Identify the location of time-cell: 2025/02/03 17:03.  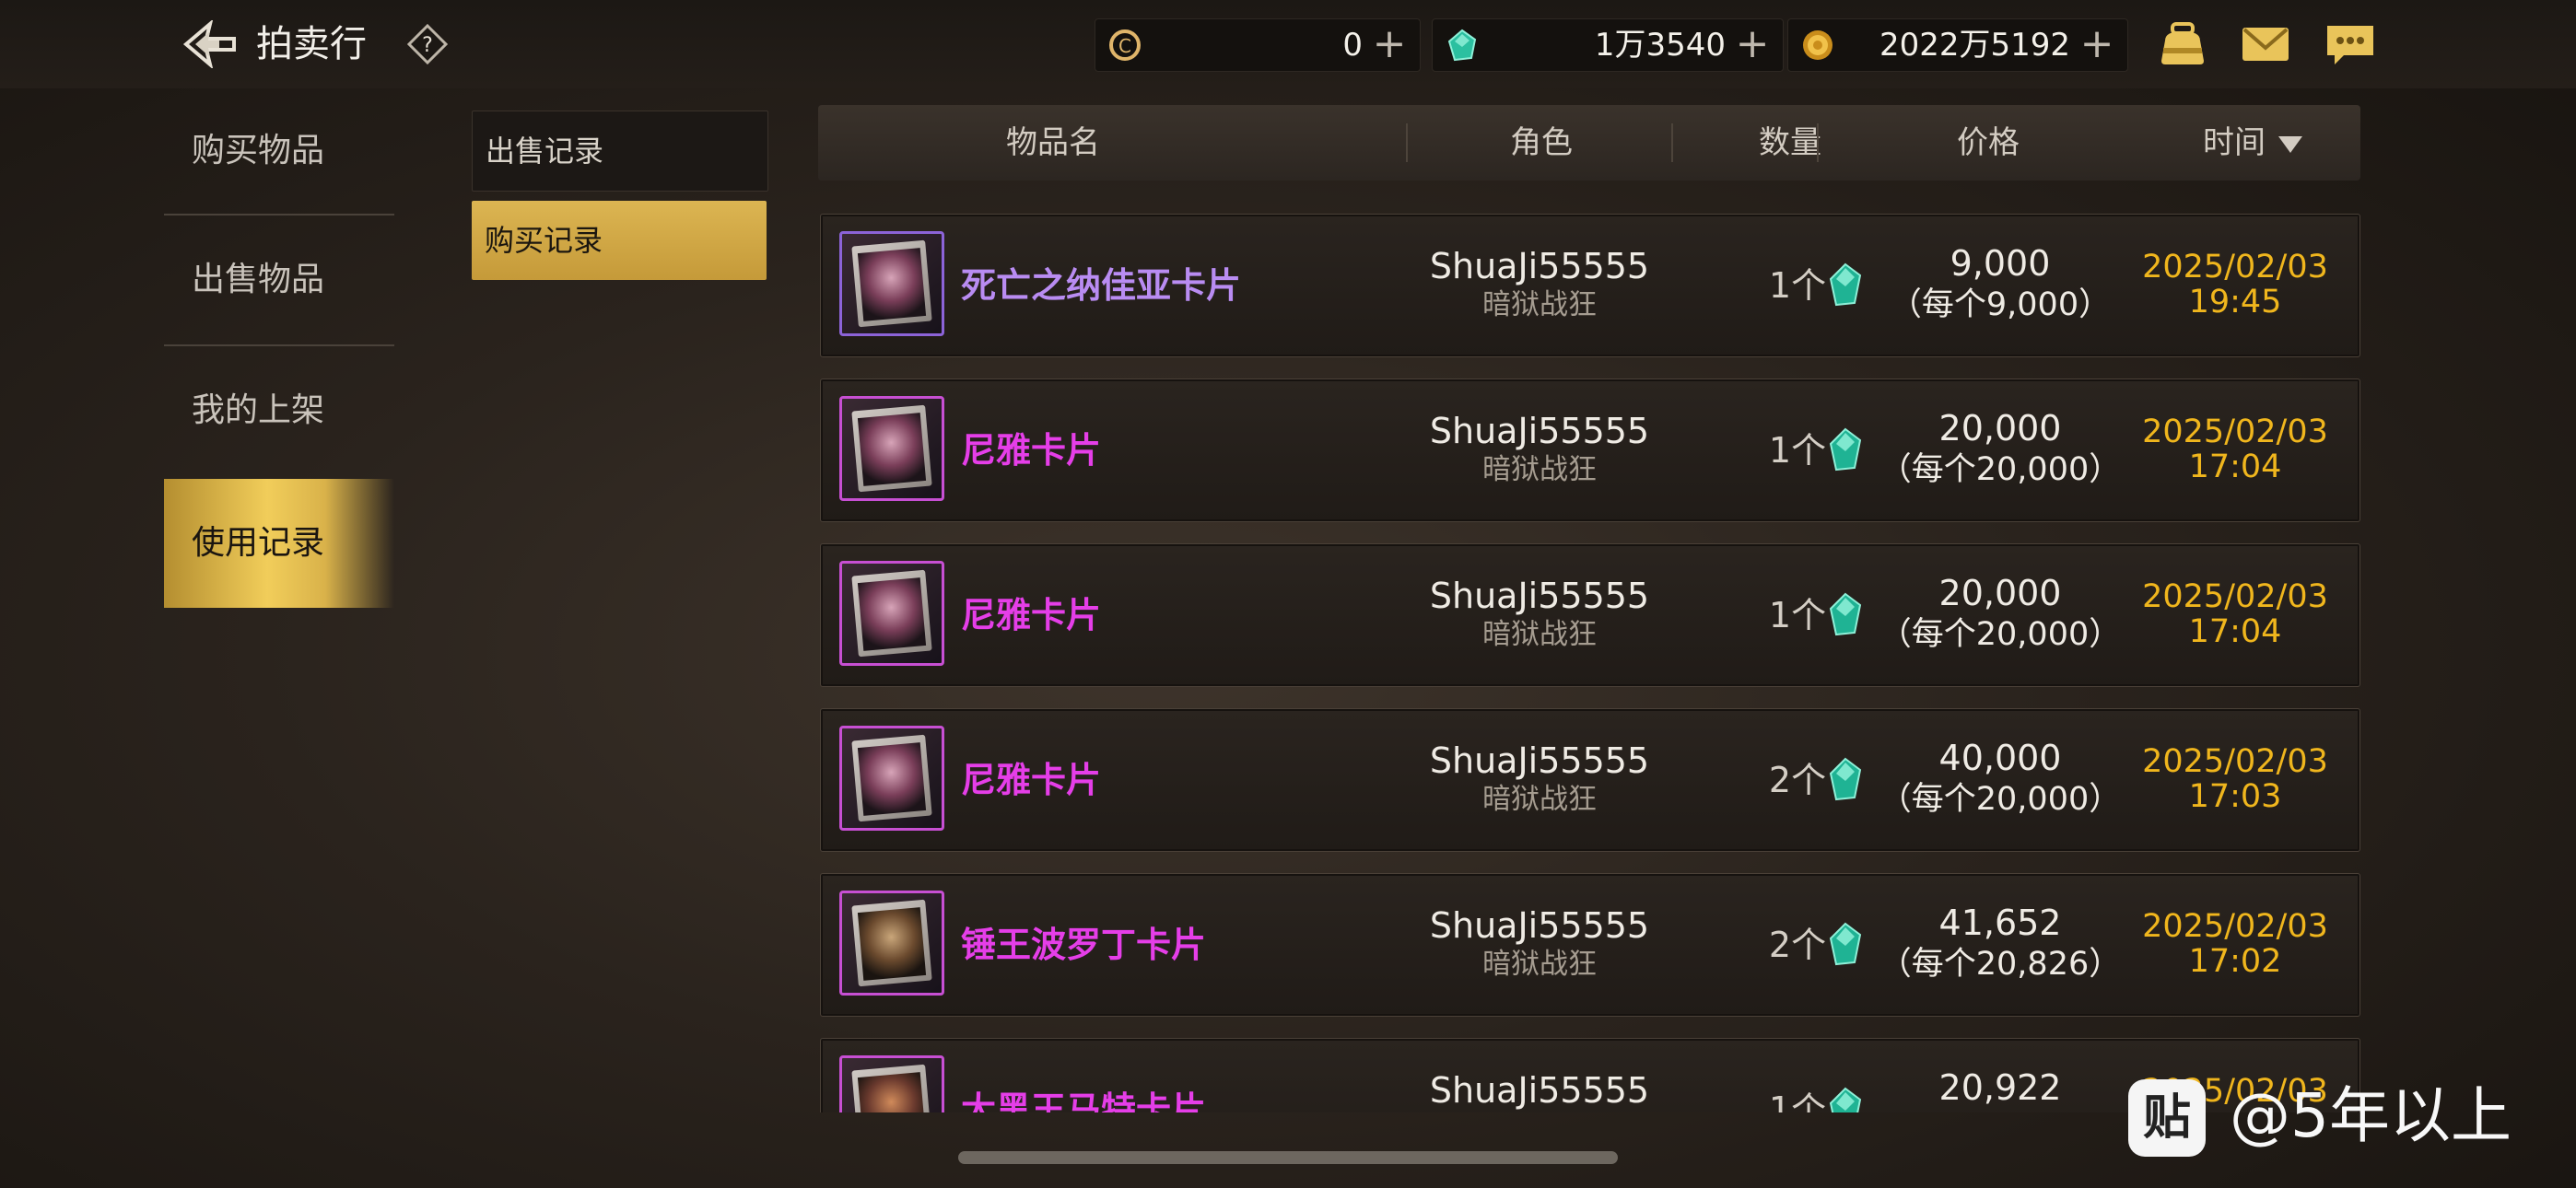
(2235, 779).